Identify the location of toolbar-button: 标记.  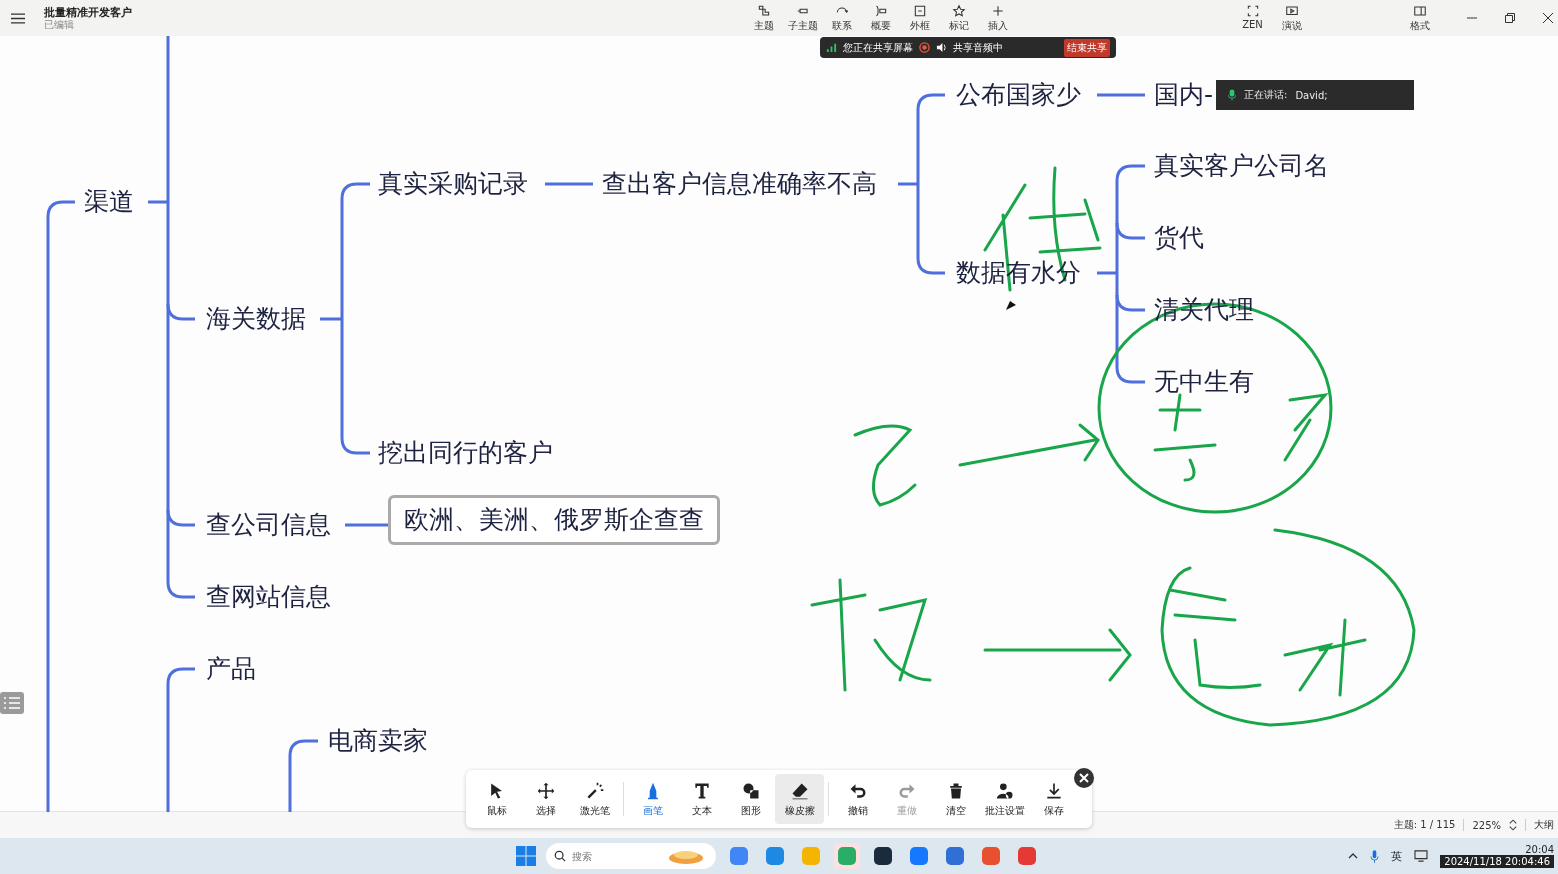
(958, 18).